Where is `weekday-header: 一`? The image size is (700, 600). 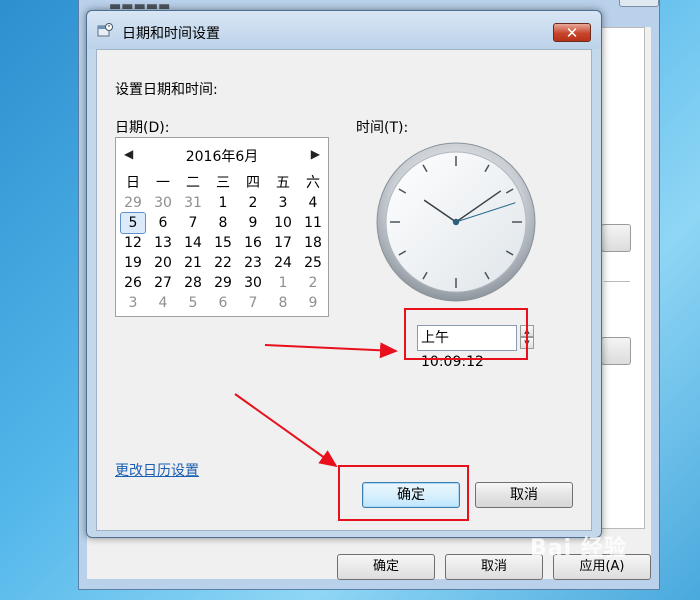
weekday-header: 一 is located at coordinates (163, 183).